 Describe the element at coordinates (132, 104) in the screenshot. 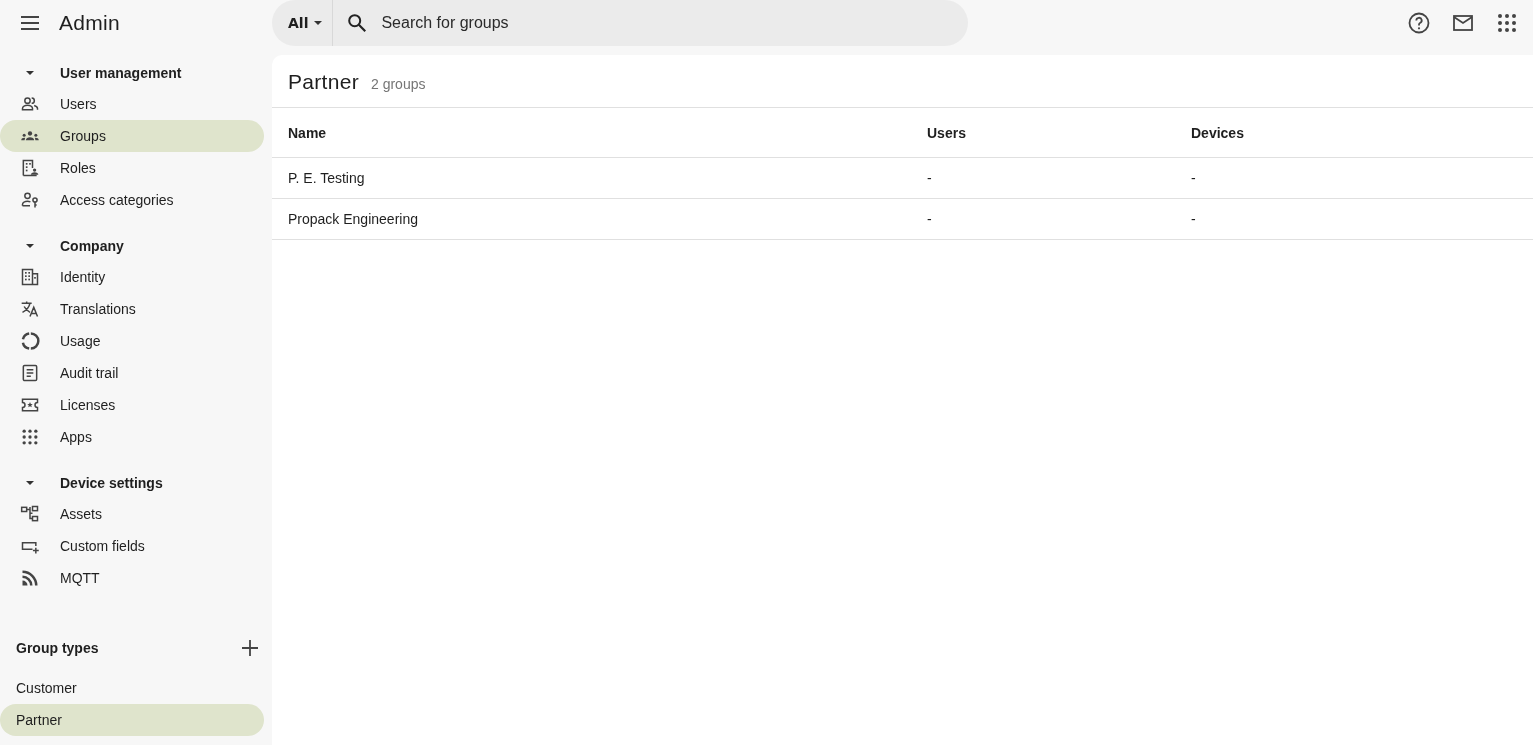

I see `sidebar-item: Users` at that location.